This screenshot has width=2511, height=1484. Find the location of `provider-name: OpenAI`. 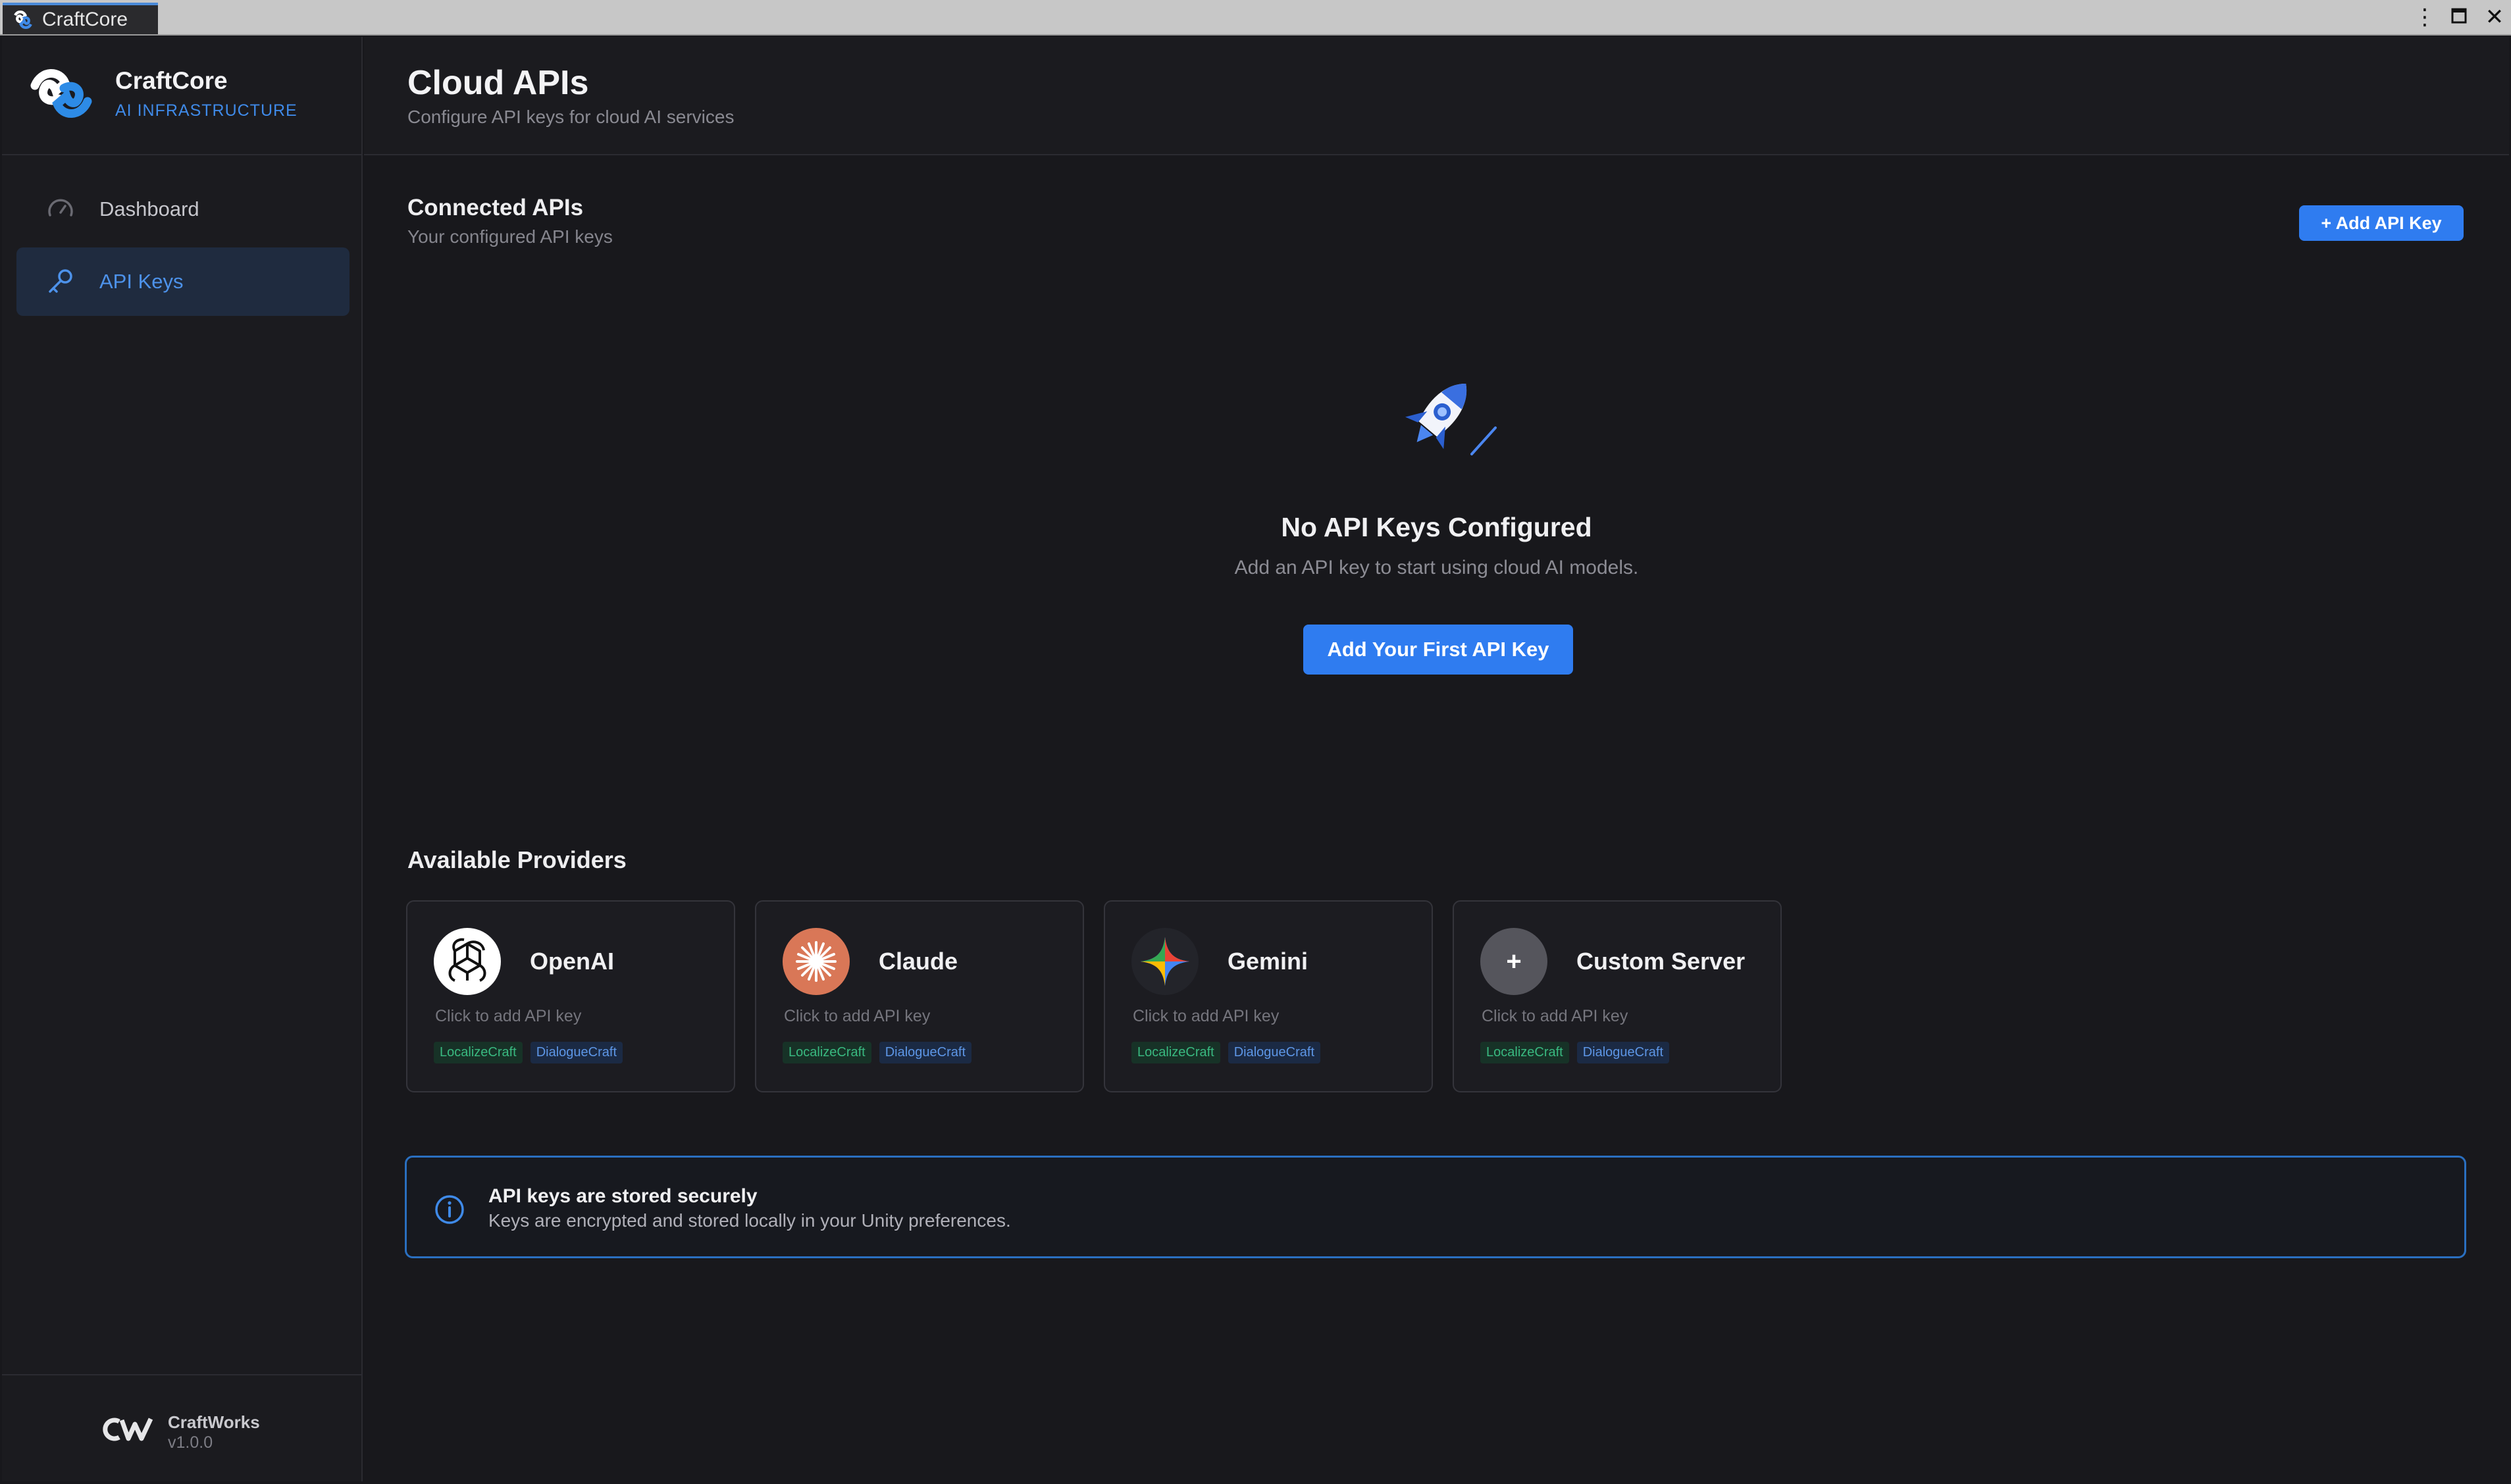

provider-name: OpenAI is located at coordinates (572, 961).